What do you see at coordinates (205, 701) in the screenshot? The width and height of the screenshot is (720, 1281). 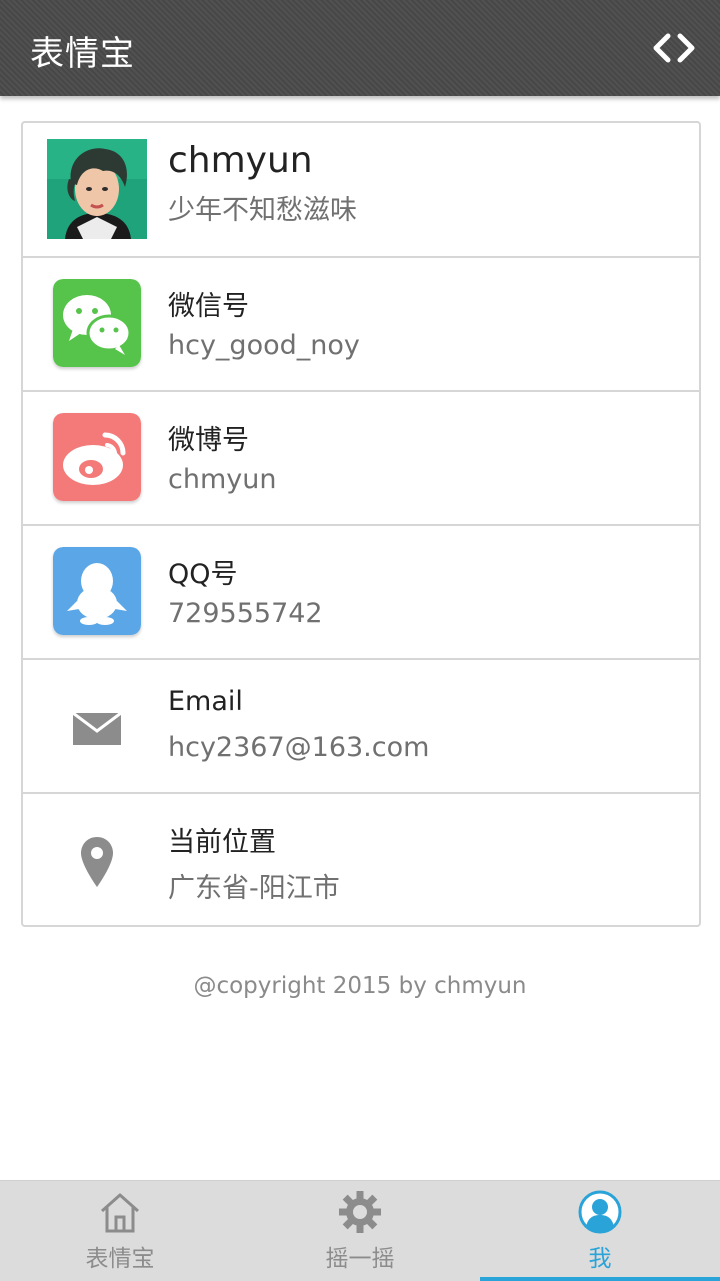 I see `email-label: Email` at bounding box center [205, 701].